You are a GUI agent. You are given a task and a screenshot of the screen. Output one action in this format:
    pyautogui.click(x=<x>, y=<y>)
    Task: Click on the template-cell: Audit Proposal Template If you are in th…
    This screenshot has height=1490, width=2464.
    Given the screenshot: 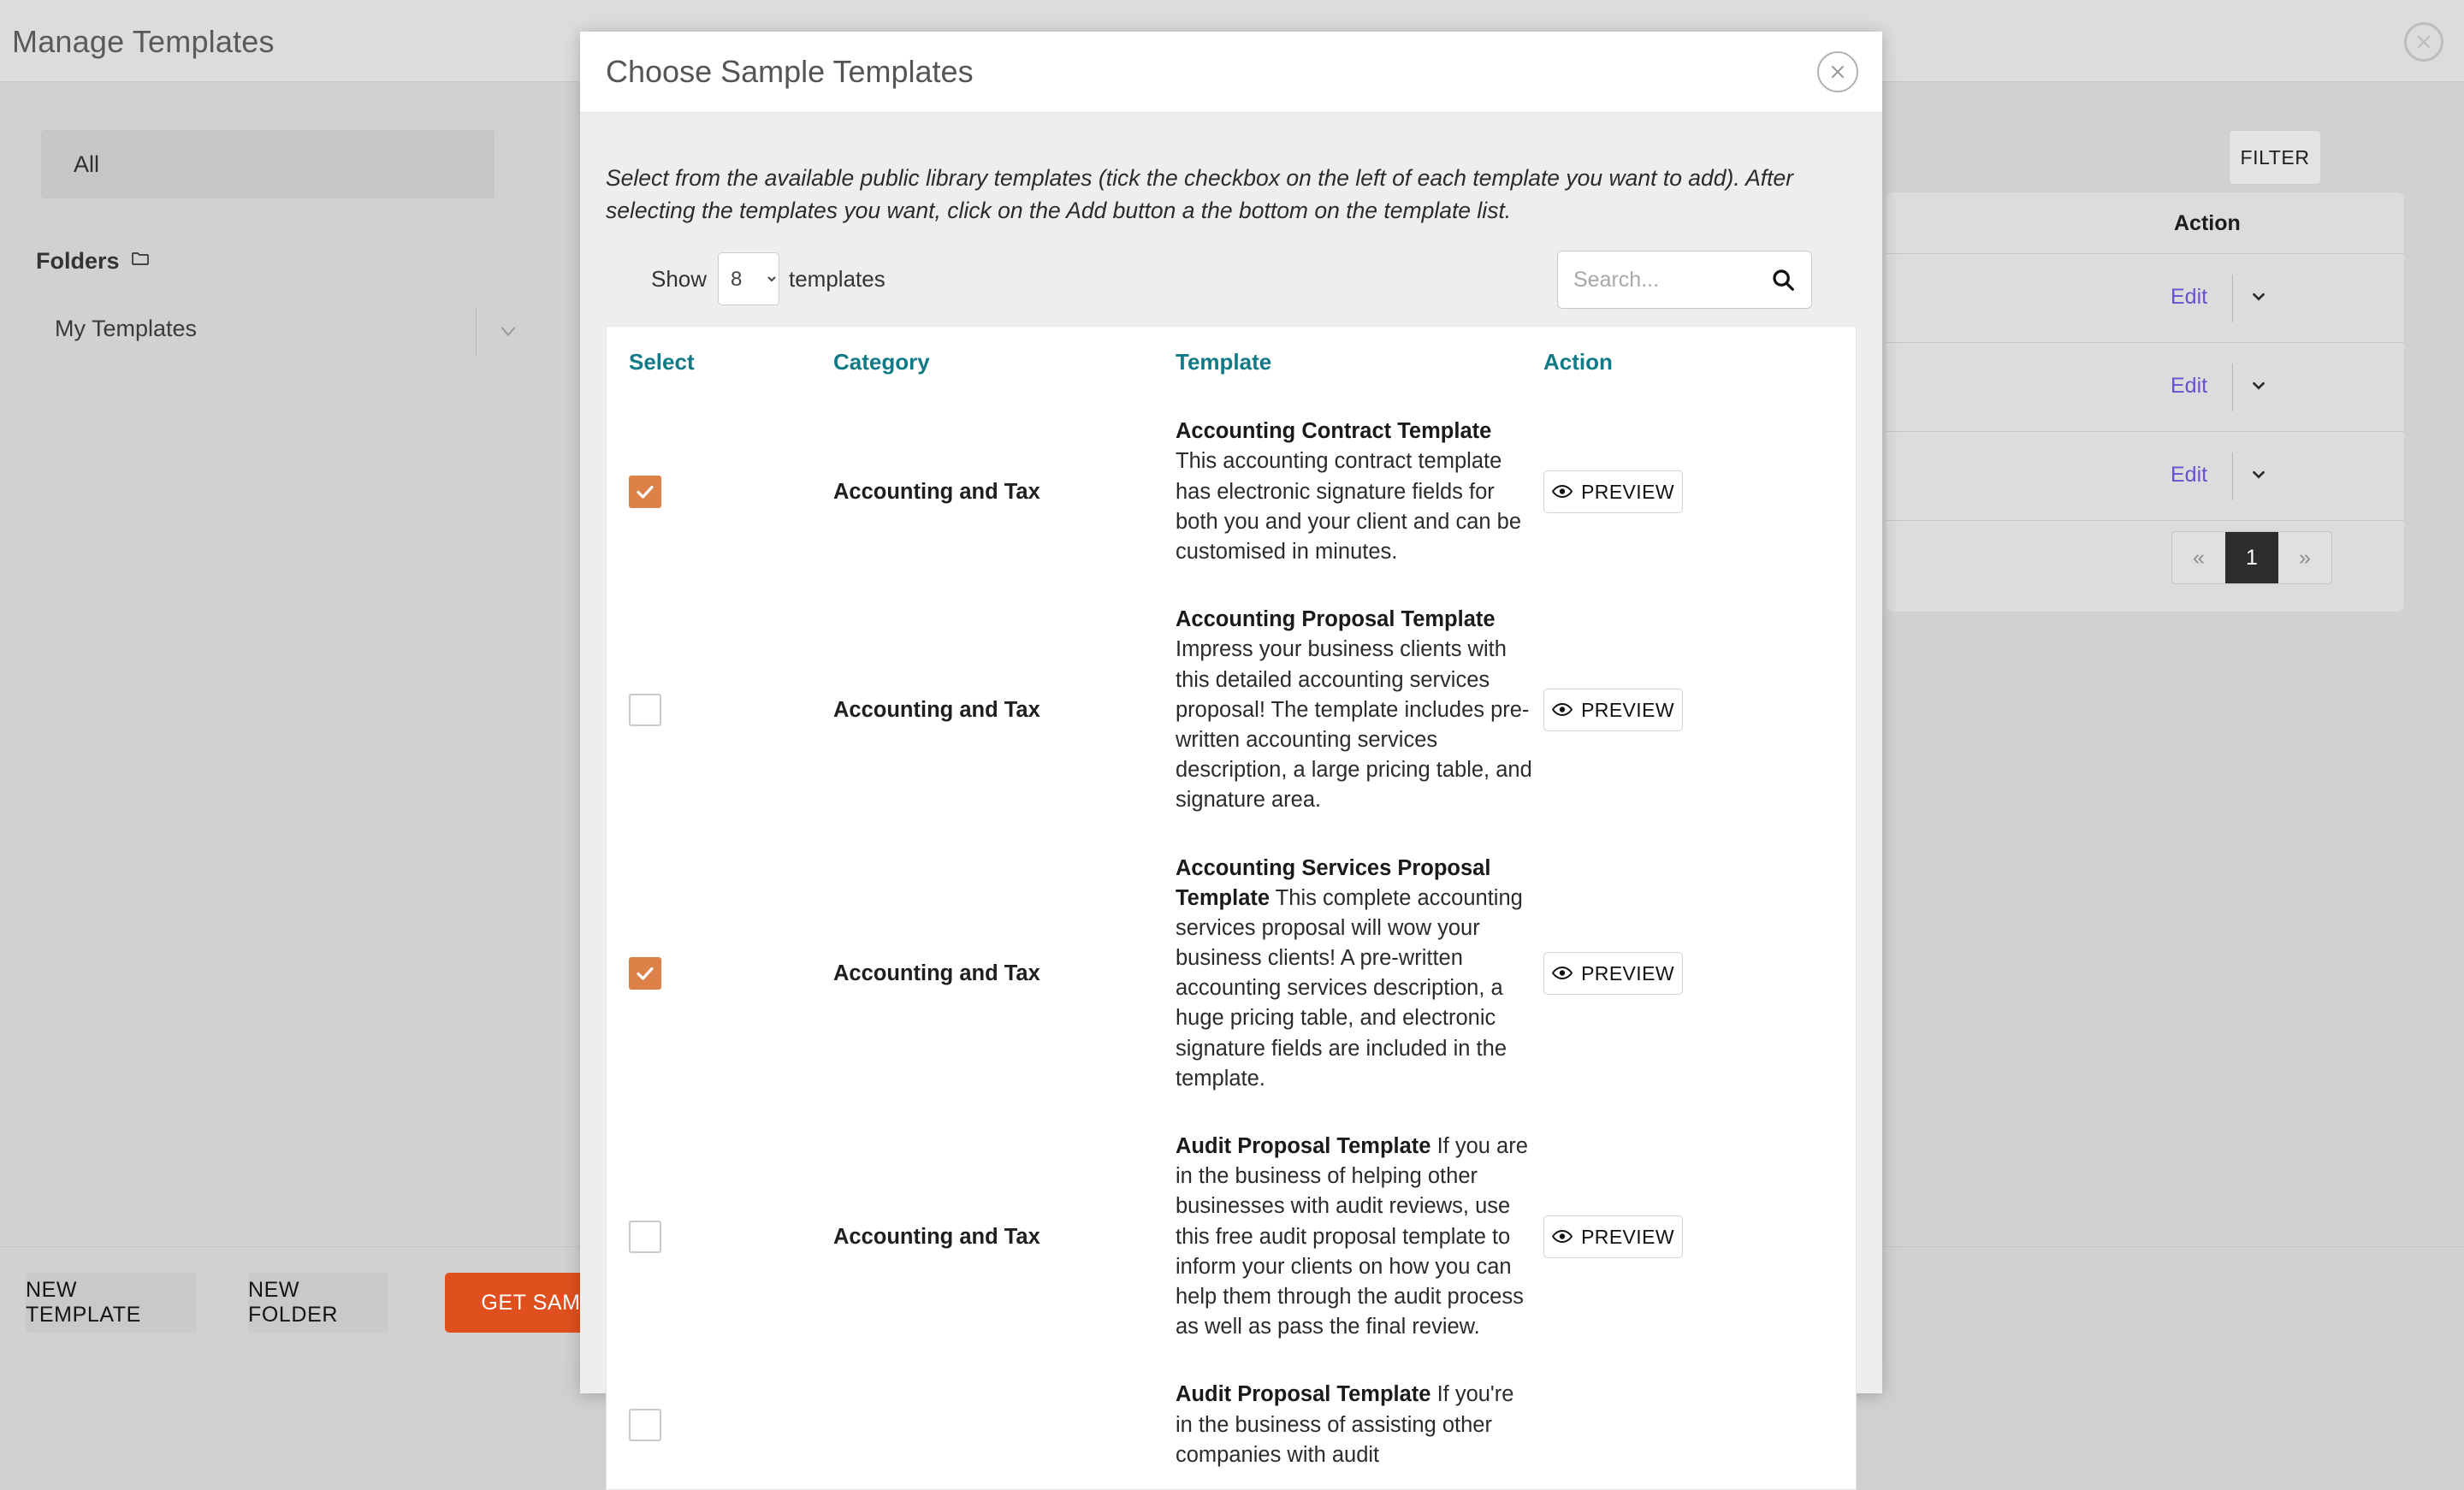 What is the action you would take?
    pyautogui.click(x=1359, y=1237)
    